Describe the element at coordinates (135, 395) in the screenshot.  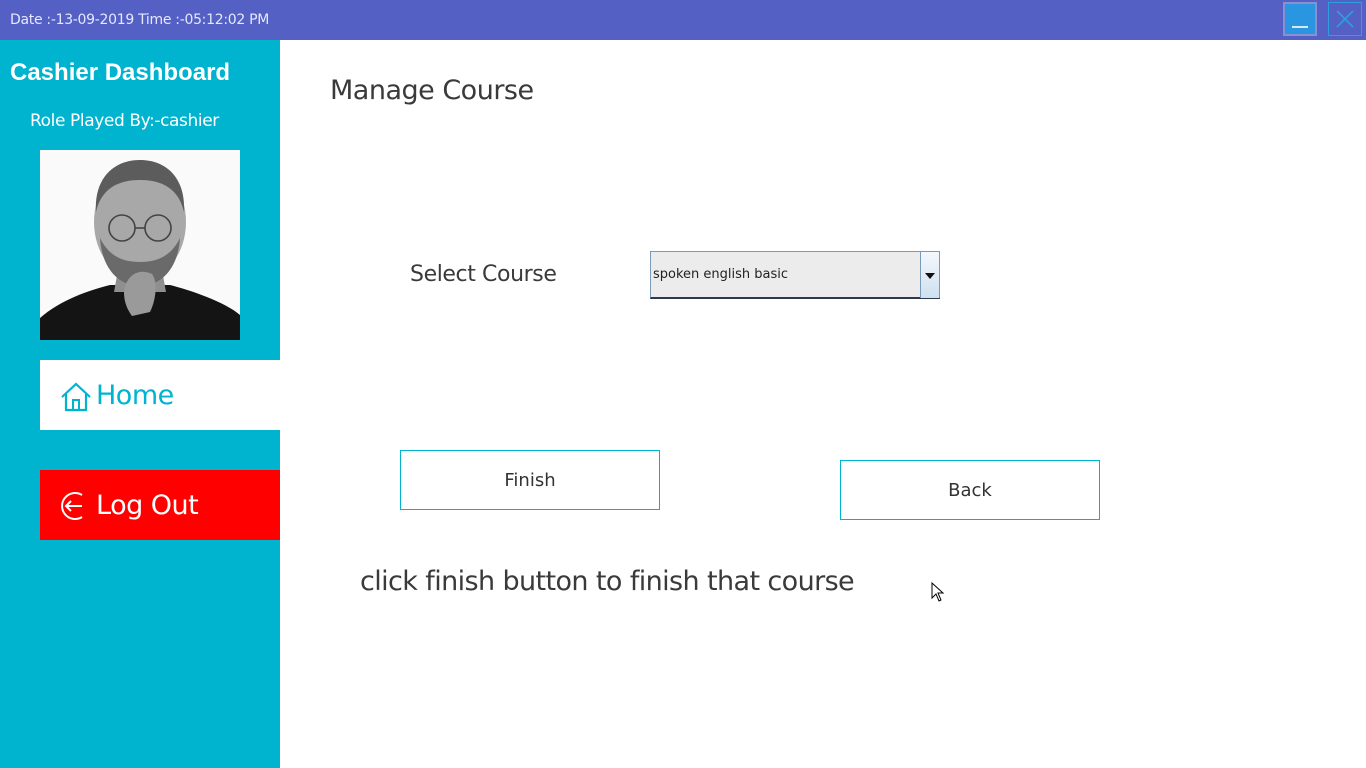
I see `sidebar-item-label: Home` at that location.